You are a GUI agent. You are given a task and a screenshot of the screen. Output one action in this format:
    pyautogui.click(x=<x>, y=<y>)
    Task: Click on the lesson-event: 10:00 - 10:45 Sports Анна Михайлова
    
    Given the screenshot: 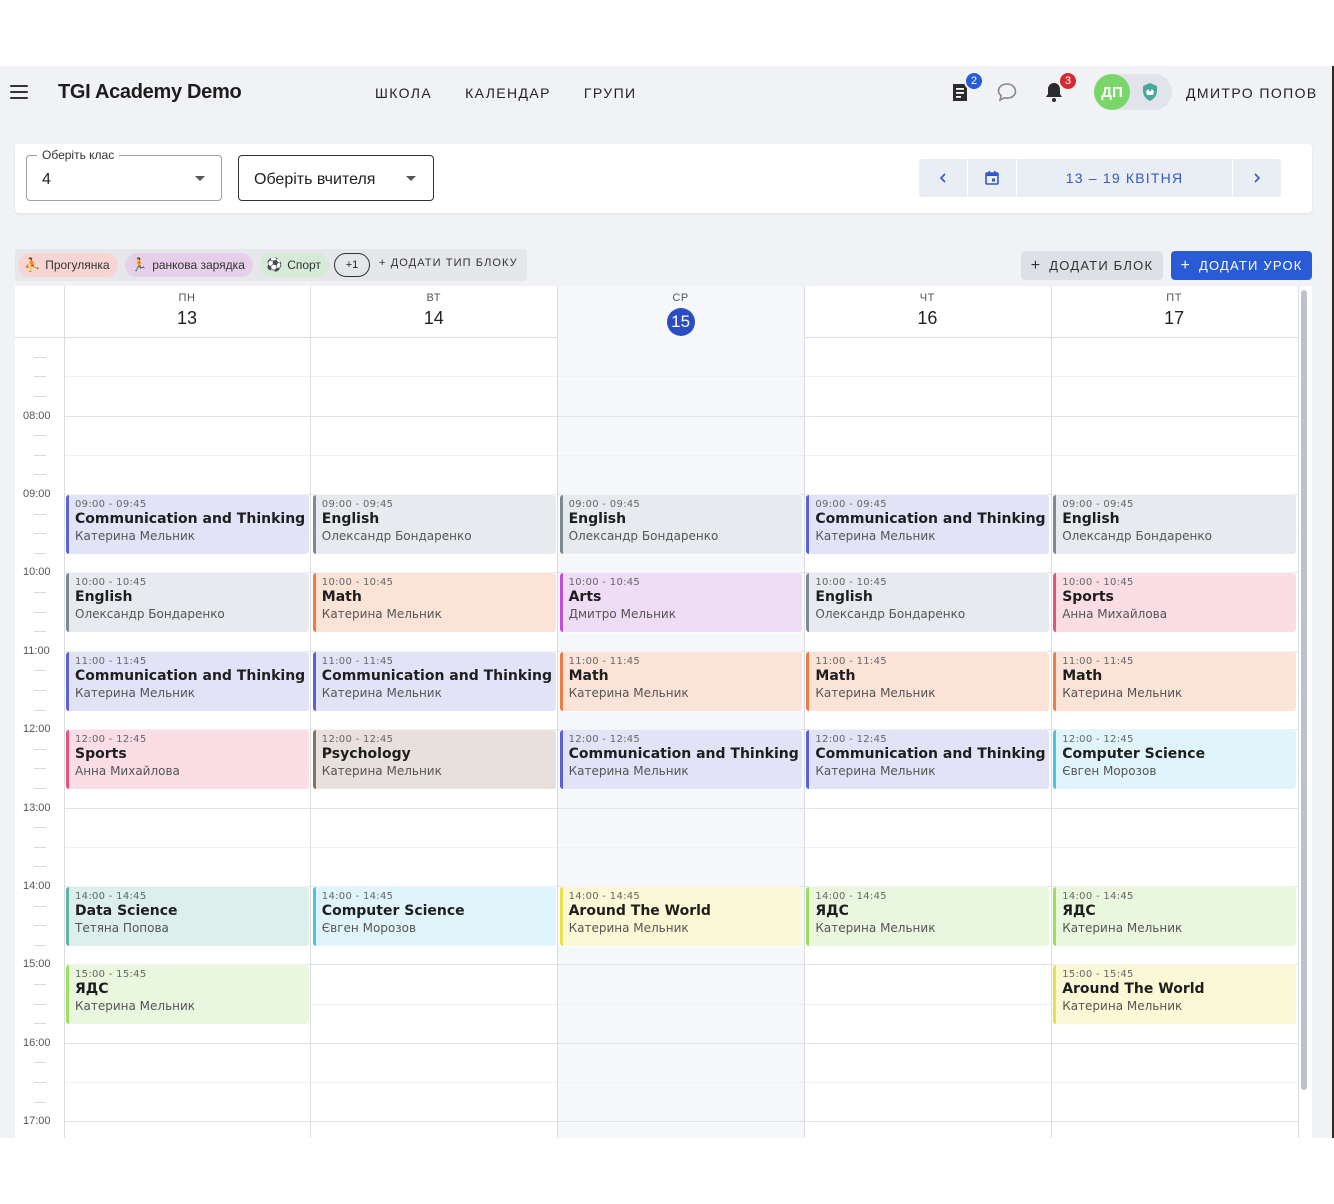 What is the action you would take?
    pyautogui.click(x=1174, y=603)
    